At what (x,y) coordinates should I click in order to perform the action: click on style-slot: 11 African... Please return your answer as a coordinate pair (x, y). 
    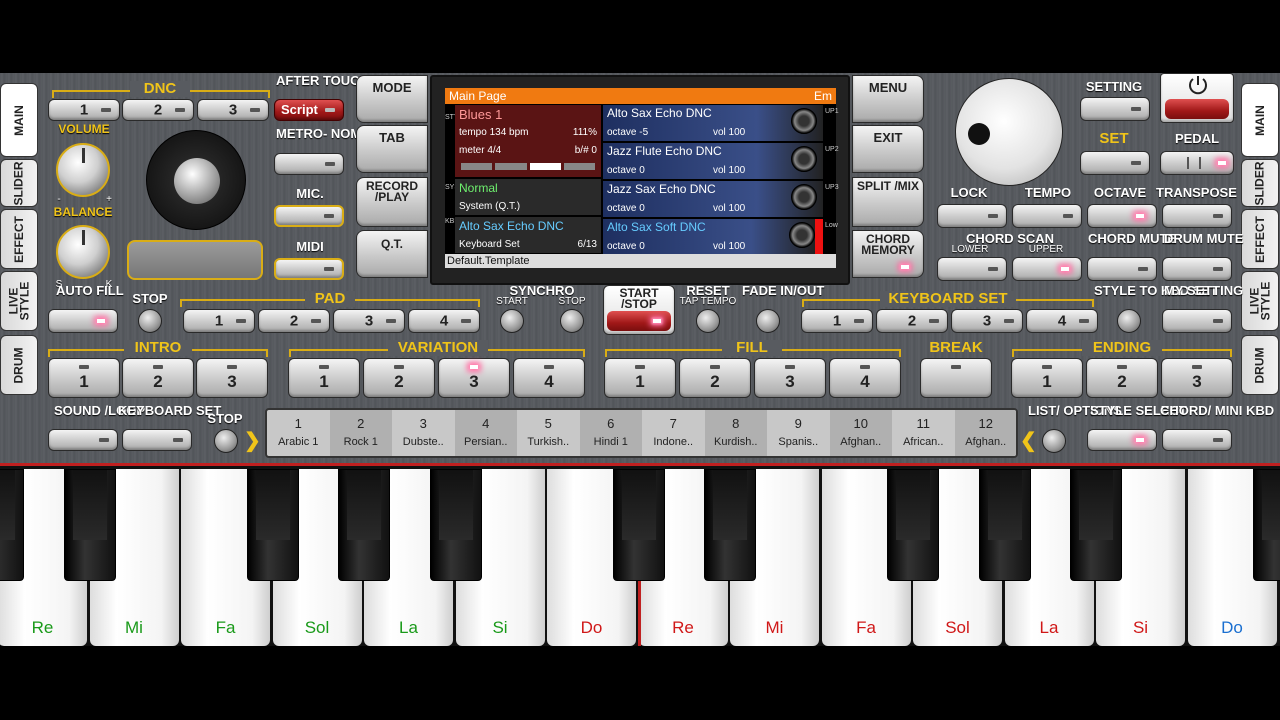
    Looking at the image, I should click on (923, 433).